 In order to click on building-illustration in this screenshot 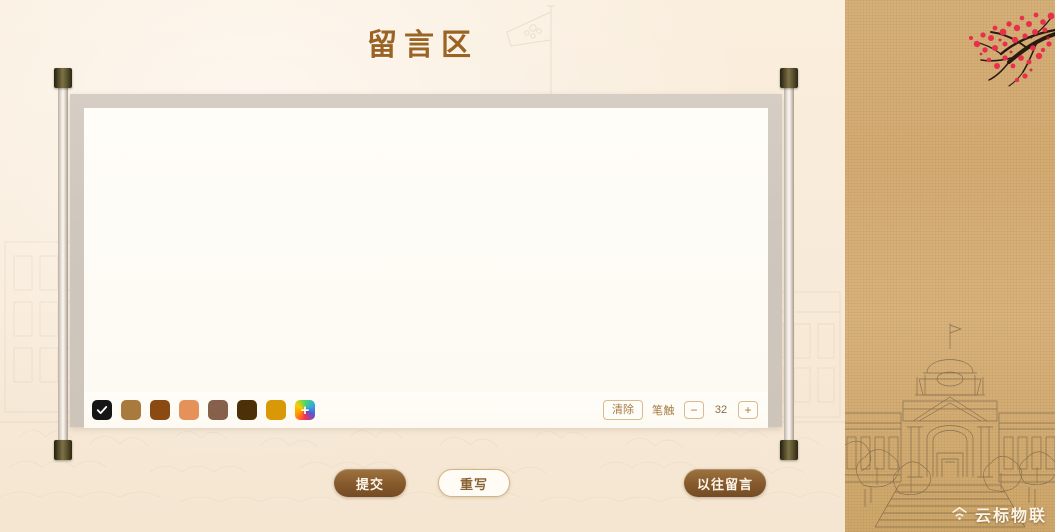, I will do `click(950, 424)`.